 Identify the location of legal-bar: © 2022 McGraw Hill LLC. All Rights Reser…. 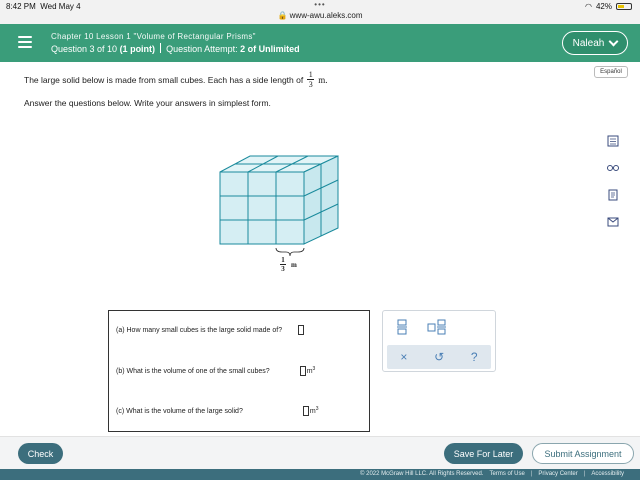
(320, 474).